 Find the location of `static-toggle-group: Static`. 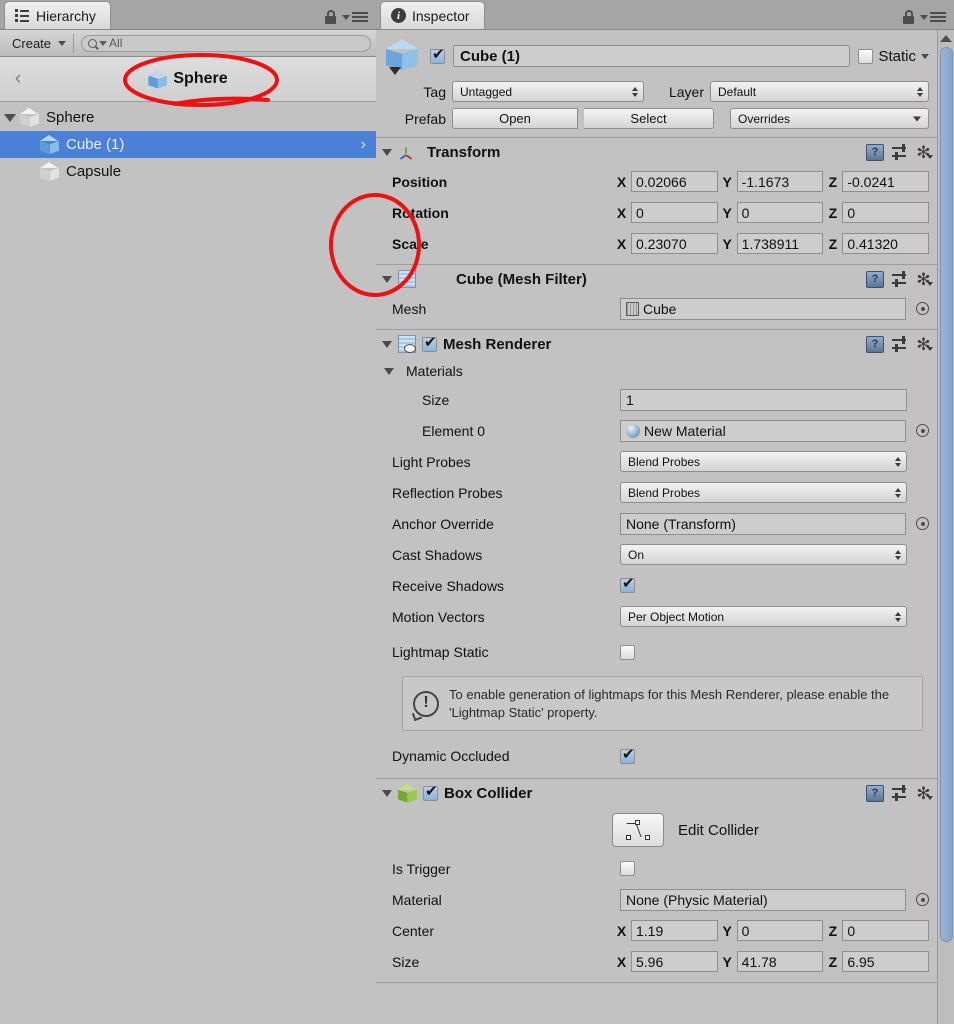

static-toggle-group: Static is located at coordinates (893, 56).